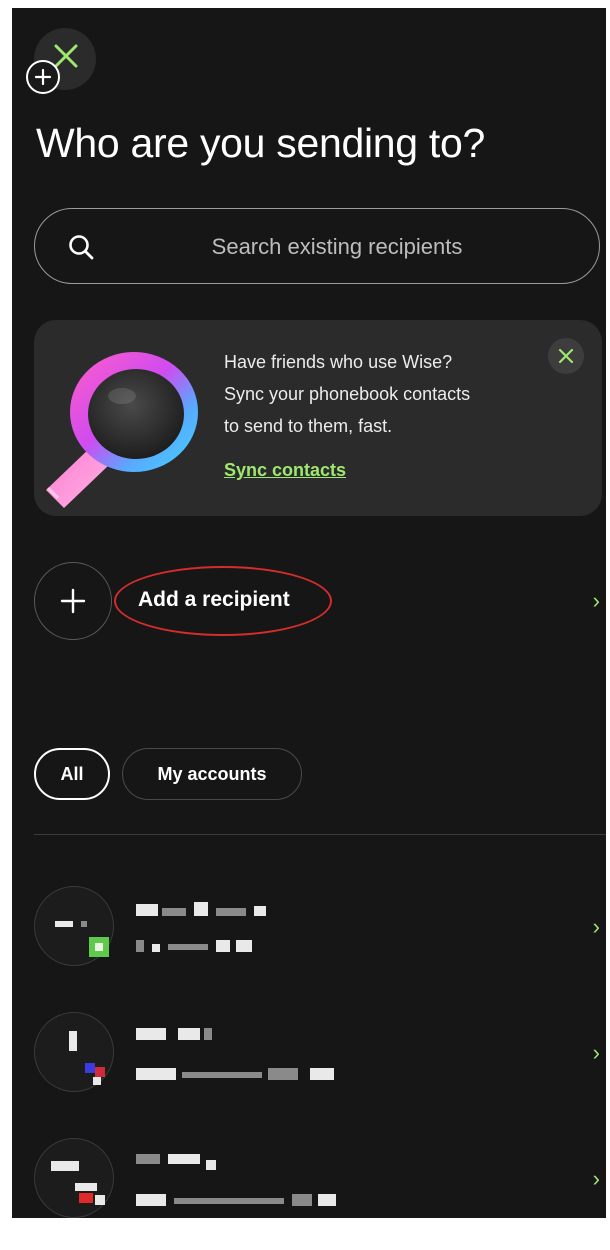 This screenshot has height=1250, width=610. Describe the element at coordinates (338, 362) in the screenshot. I see `promo-line: Have friends who use Wise?` at that location.